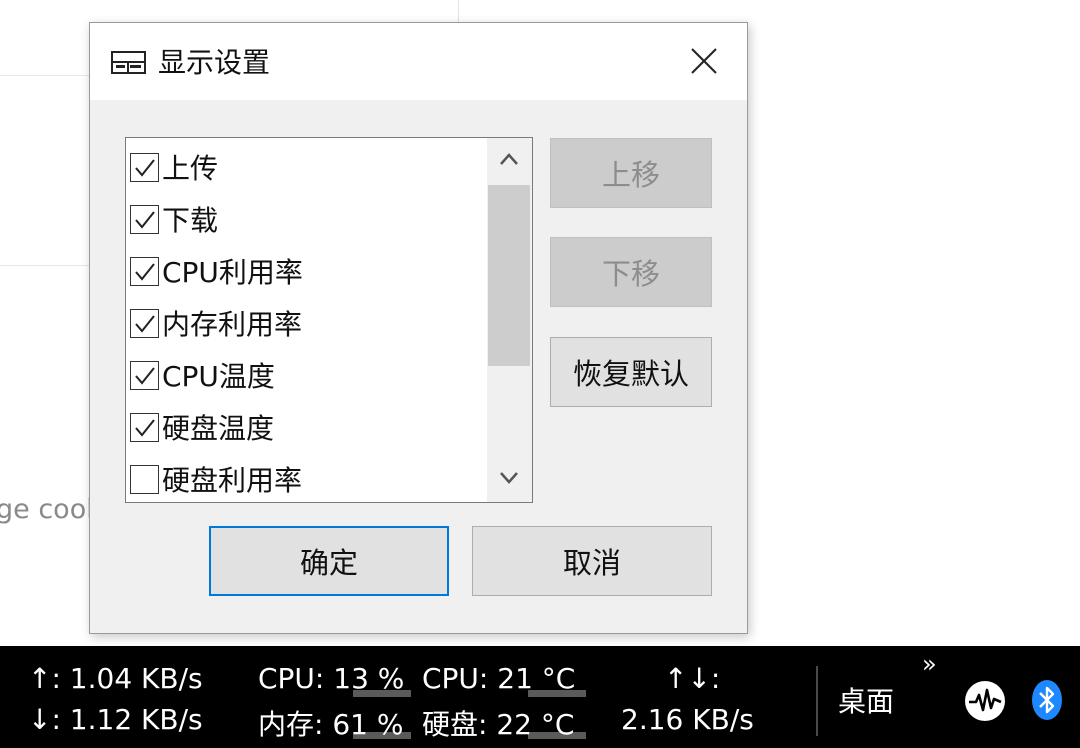  I want to click on list-item-cpu-usage: CPU利用率, so click(310, 271).